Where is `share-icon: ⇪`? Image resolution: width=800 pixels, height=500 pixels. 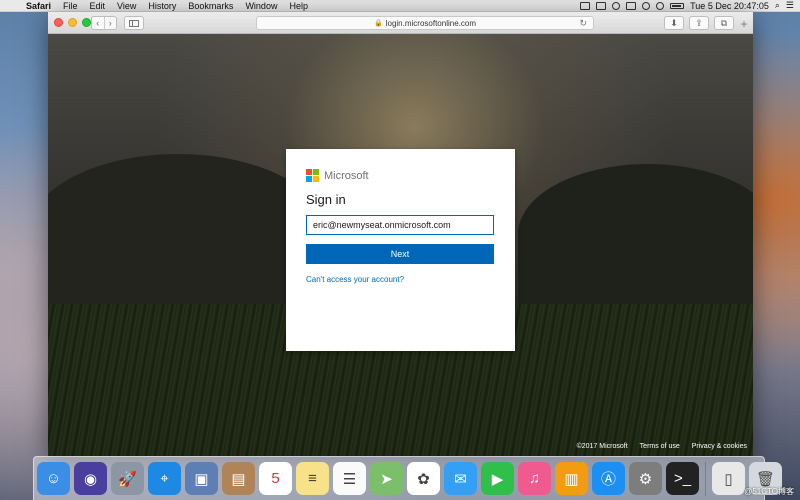
share-icon: ⇪ is located at coordinates (699, 22).